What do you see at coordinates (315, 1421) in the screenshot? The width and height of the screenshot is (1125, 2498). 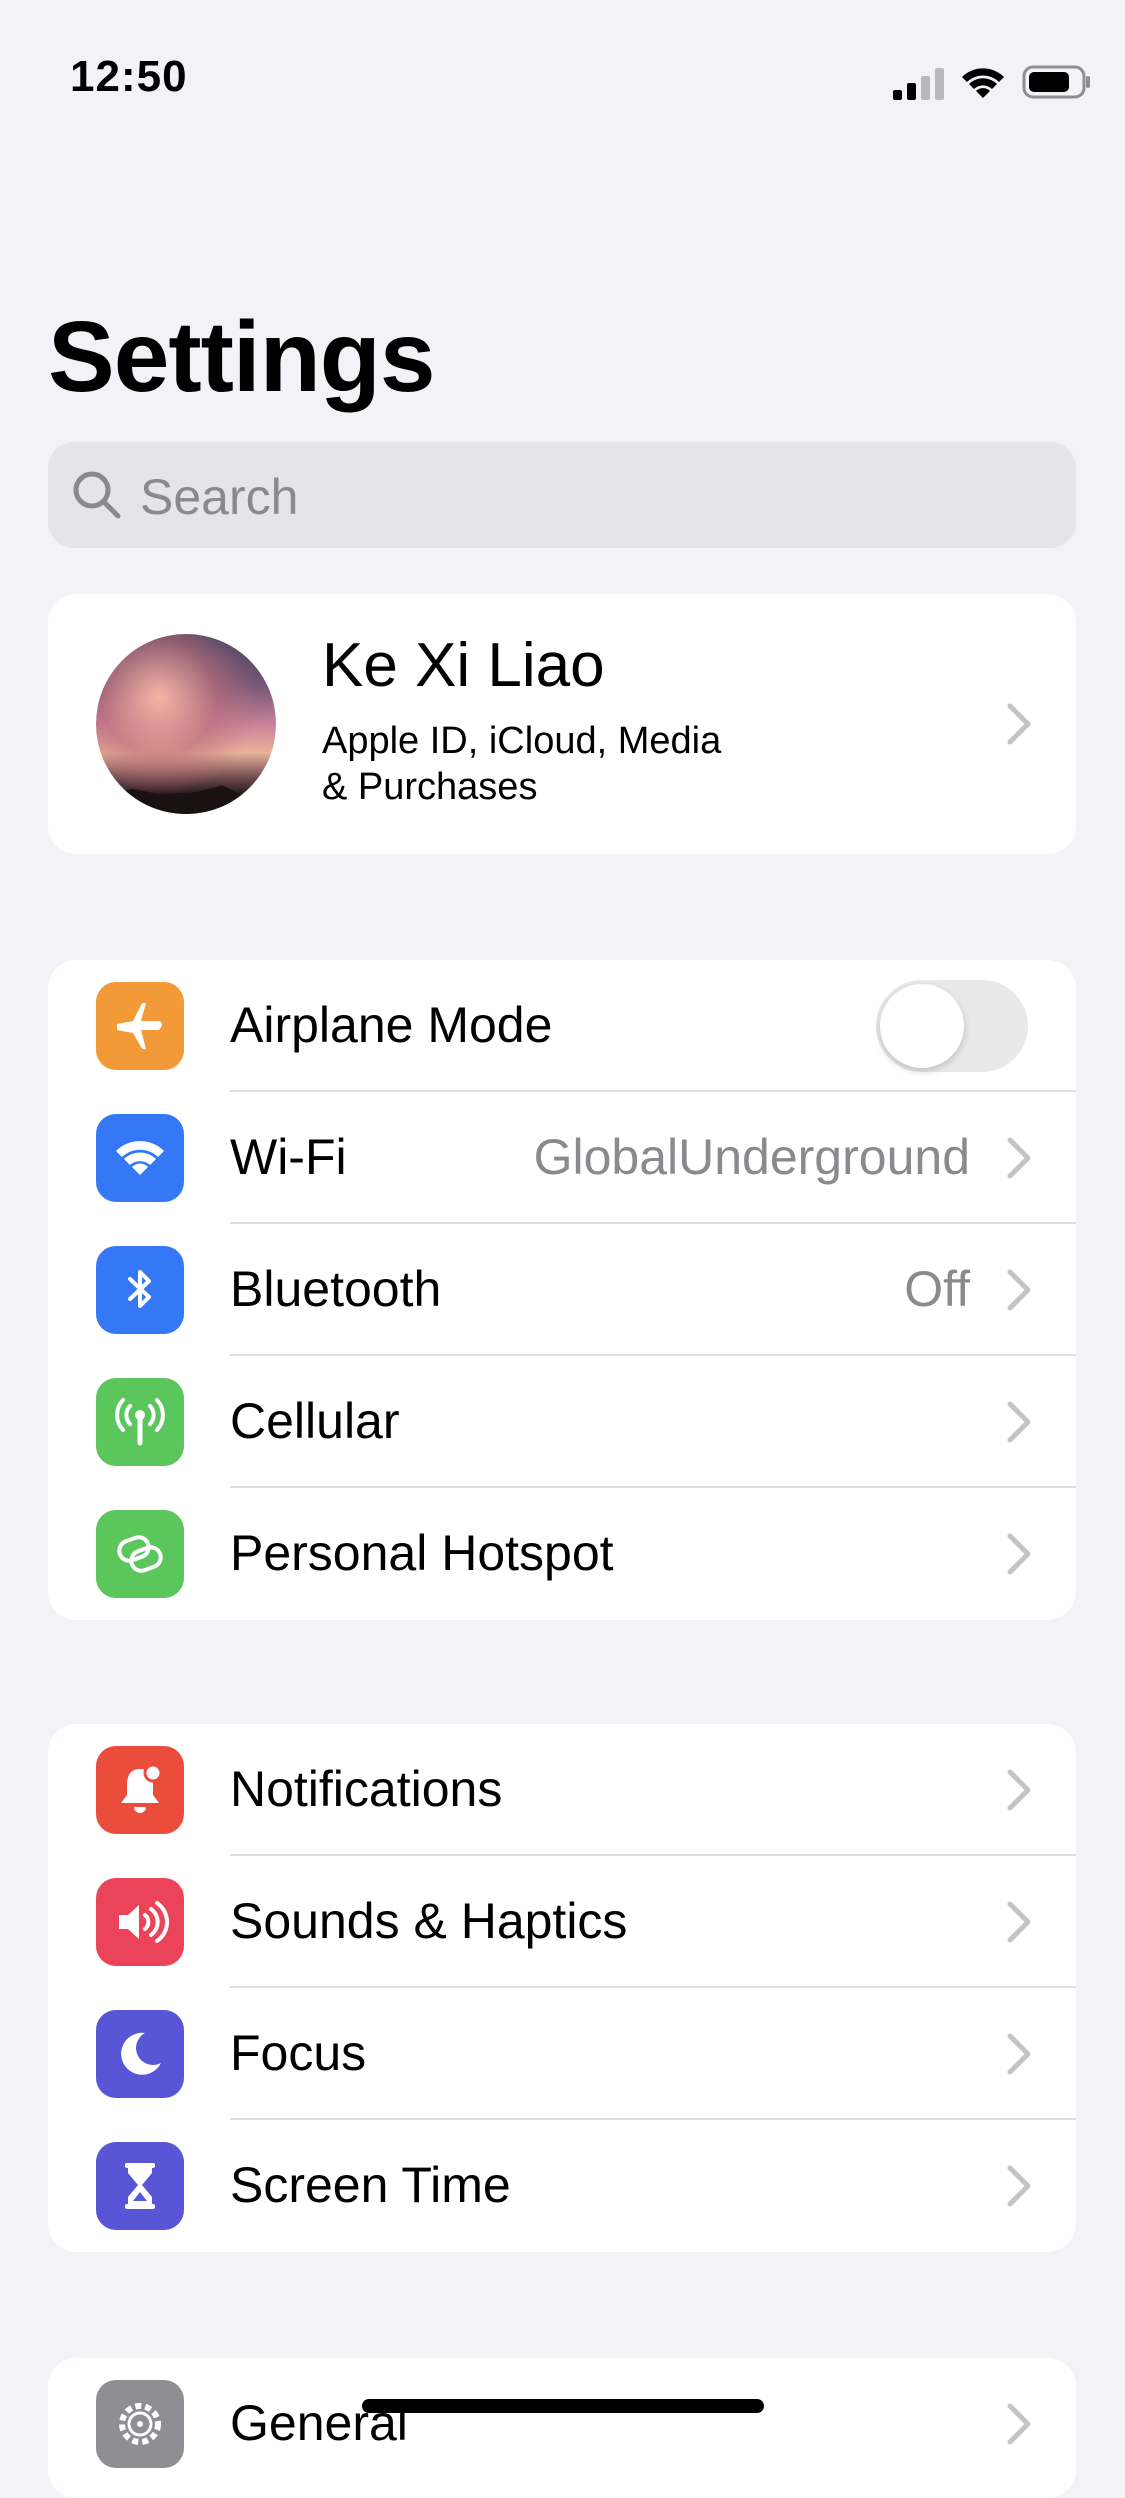 I see `cellular-label: Cellular` at bounding box center [315, 1421].